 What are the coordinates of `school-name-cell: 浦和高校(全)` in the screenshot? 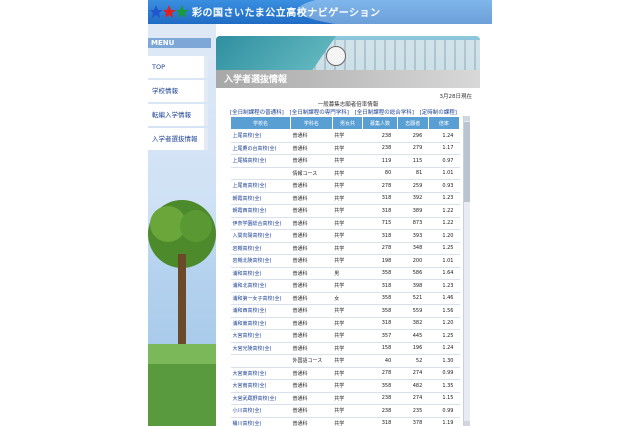 It's located at (260, 273).